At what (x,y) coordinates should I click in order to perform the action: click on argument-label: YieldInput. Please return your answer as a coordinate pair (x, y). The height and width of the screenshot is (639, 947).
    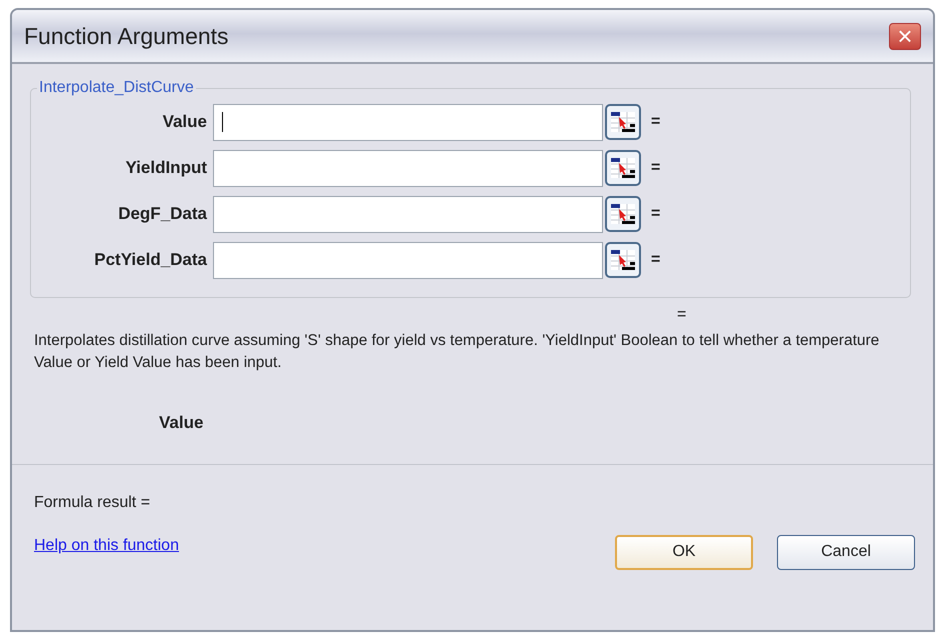
    Looking at the image, I should click on (166, 168).